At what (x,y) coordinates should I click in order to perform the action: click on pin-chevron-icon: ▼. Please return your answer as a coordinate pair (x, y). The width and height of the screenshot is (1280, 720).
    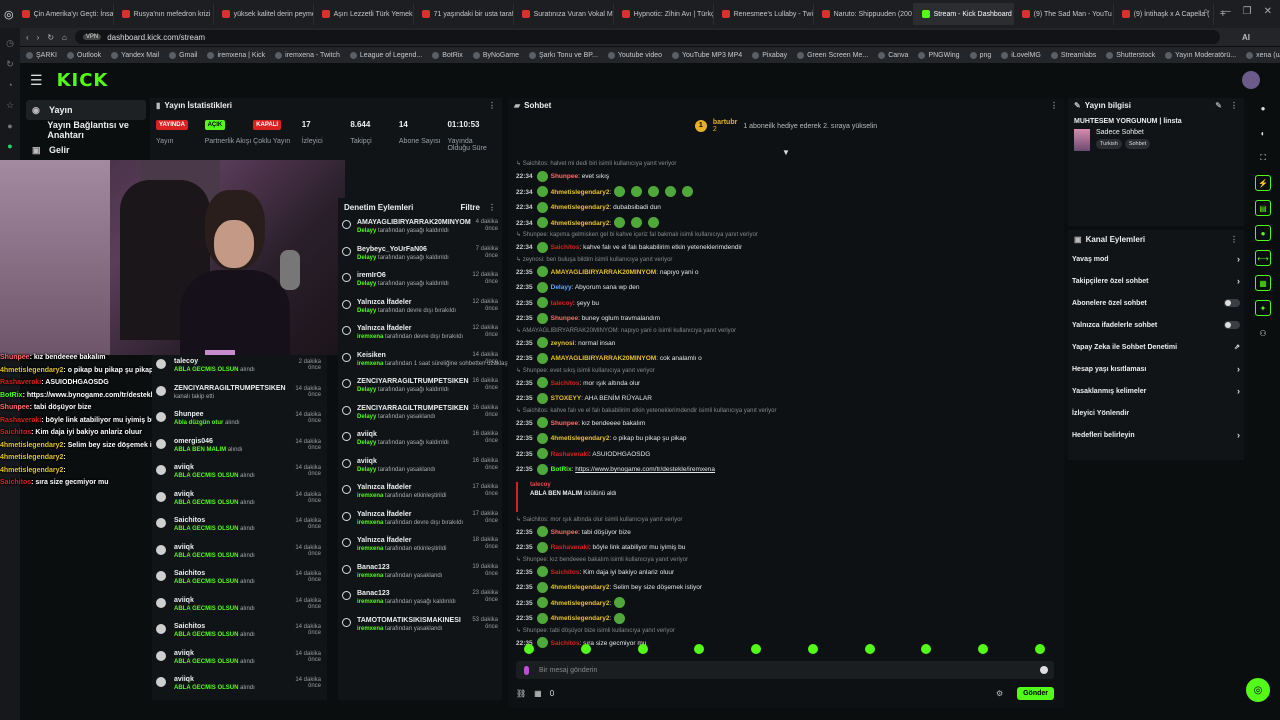
    Looking at the image, I should click on (786, 152).